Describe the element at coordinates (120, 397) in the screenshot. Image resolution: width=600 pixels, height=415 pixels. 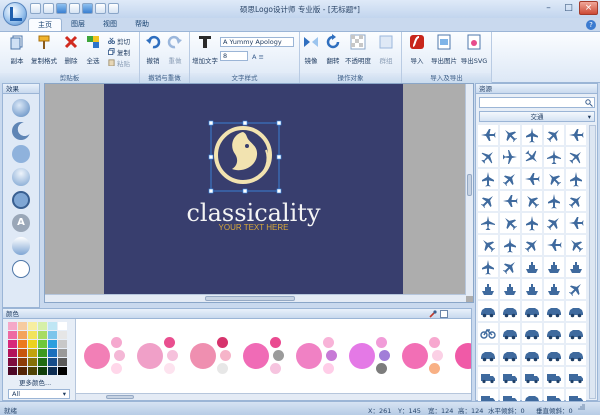
I see `schemes-scroll-thumb` at that location.